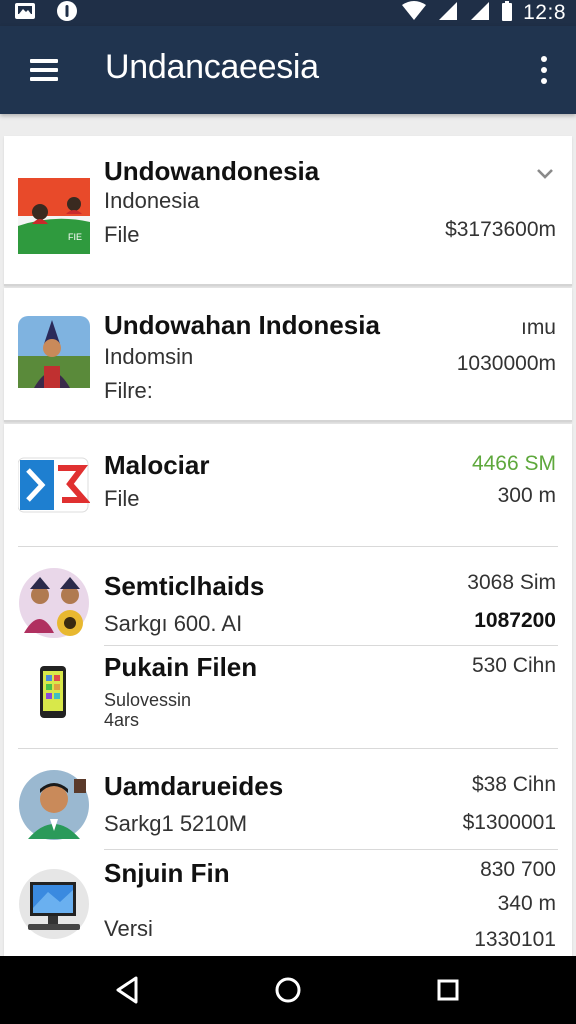 Image resolution: width=576 pixels, height=1024 pixels. I want to click on person-hat-thumbnail, so click(54, 352).